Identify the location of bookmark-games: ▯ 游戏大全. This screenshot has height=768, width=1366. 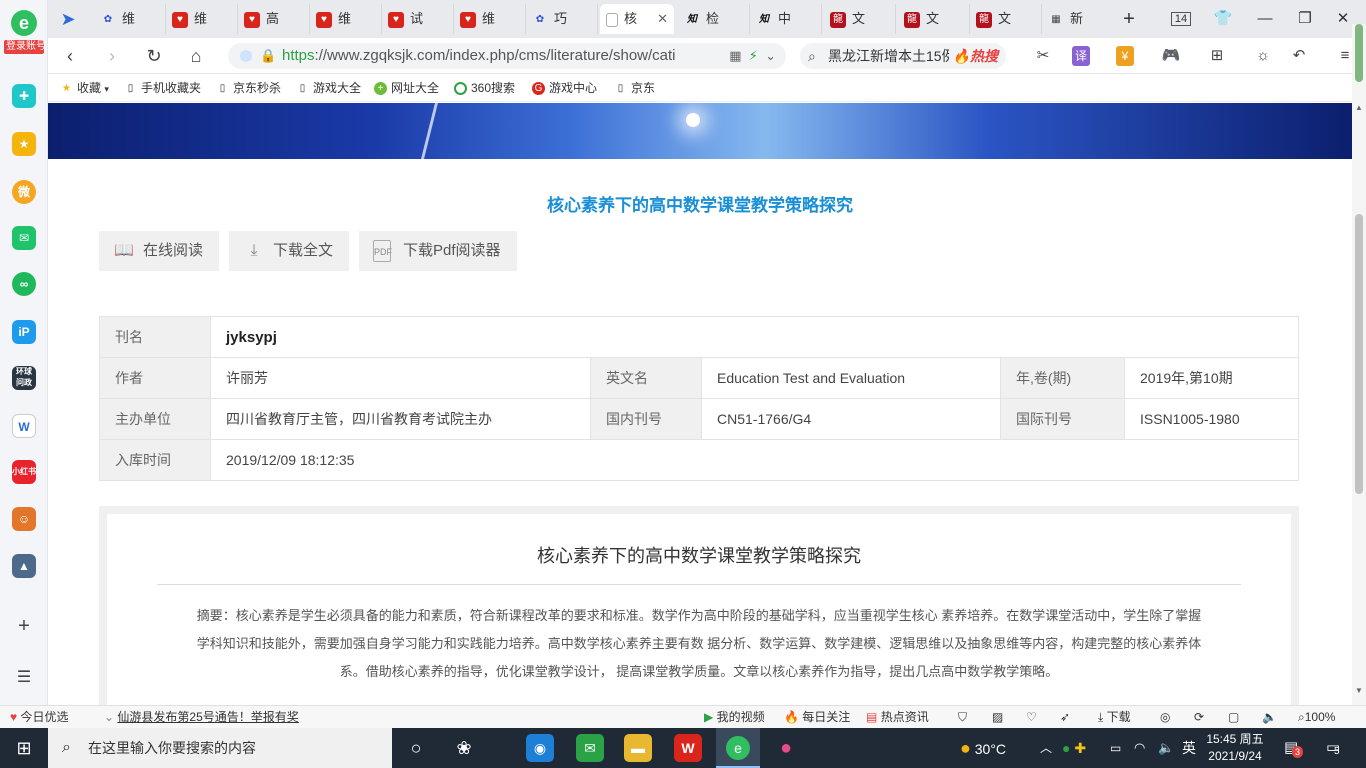
(328, 88).